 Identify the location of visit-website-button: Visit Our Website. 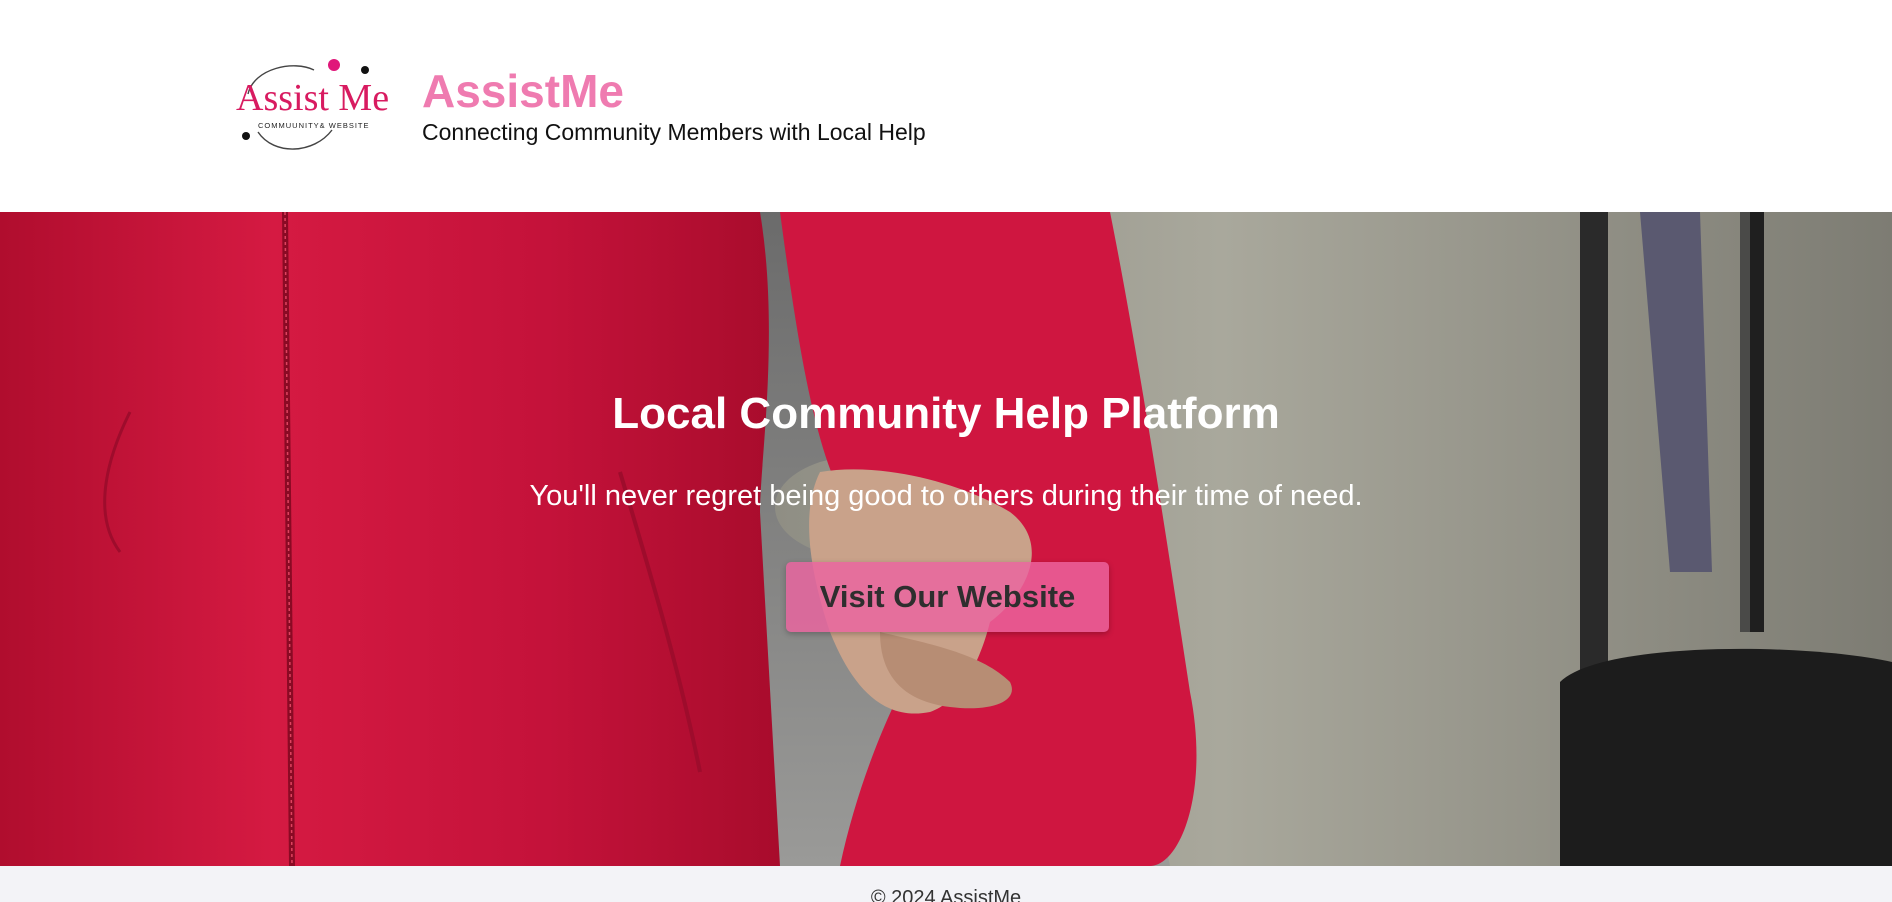
(947, 597).